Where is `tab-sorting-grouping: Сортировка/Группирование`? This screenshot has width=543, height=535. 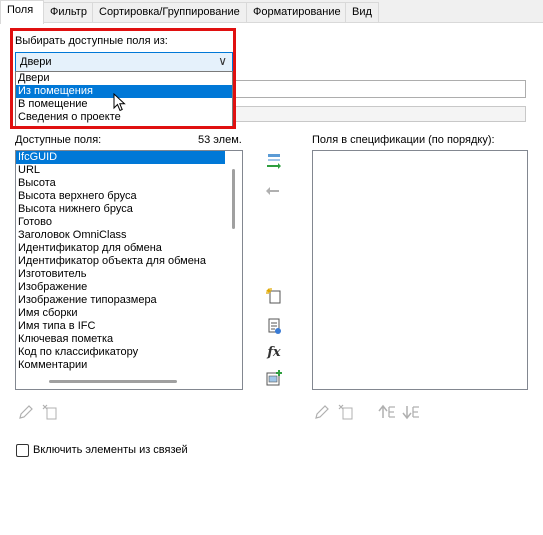
tab-sorting-grouping: Сортировка/Группирование is located at coordinates (169, 12).